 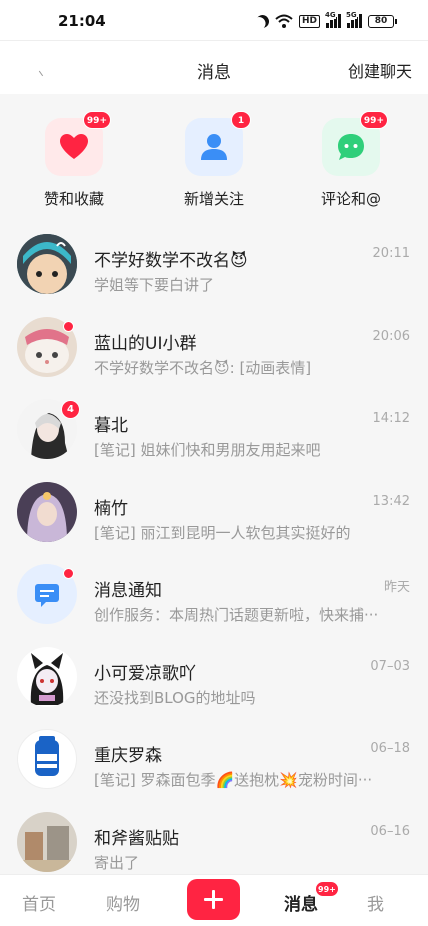 I want to click on chat-time: 06–16, so click(x=390, y=831).